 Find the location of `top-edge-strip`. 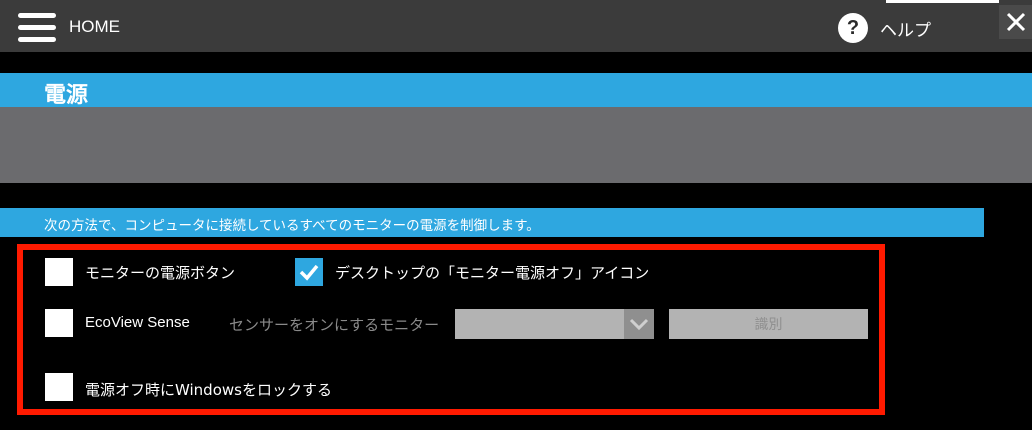

top-edge-strip is located at coordinates (942, 1).